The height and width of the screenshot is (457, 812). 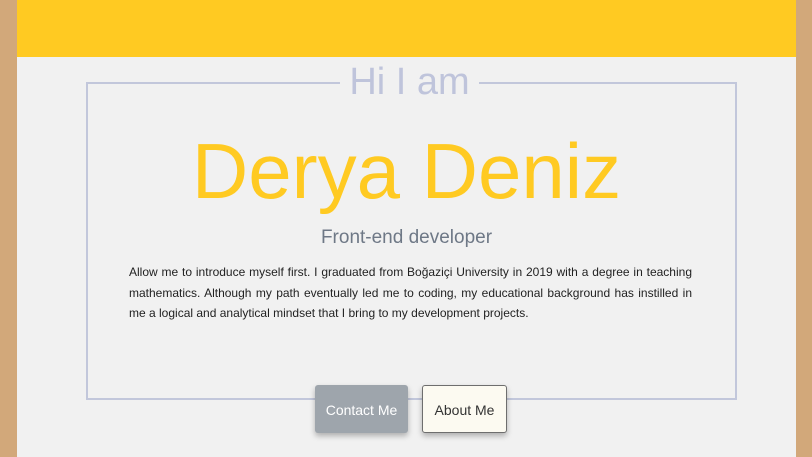 What do you see at coordinates (361, 409) in the screenshot?
I see `contact-me-button: Contact Me` at bounding box center [361, 409].